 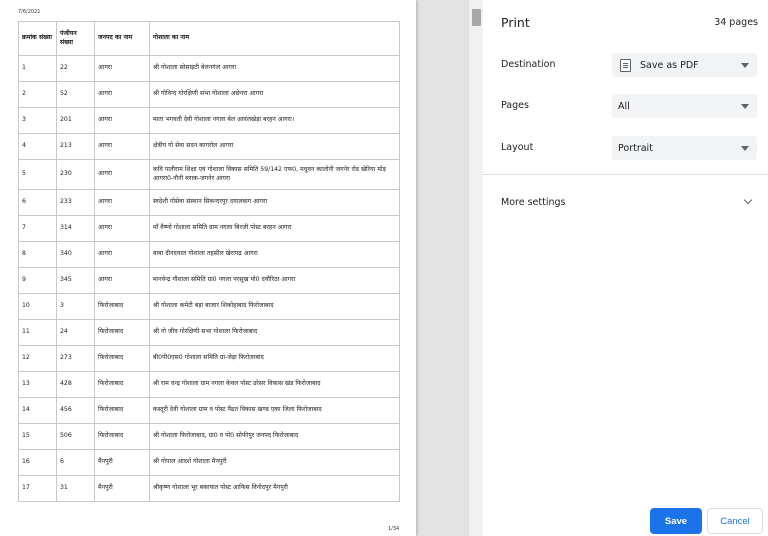 I want to click on scroll-thumb, so click(x=476, y=17).